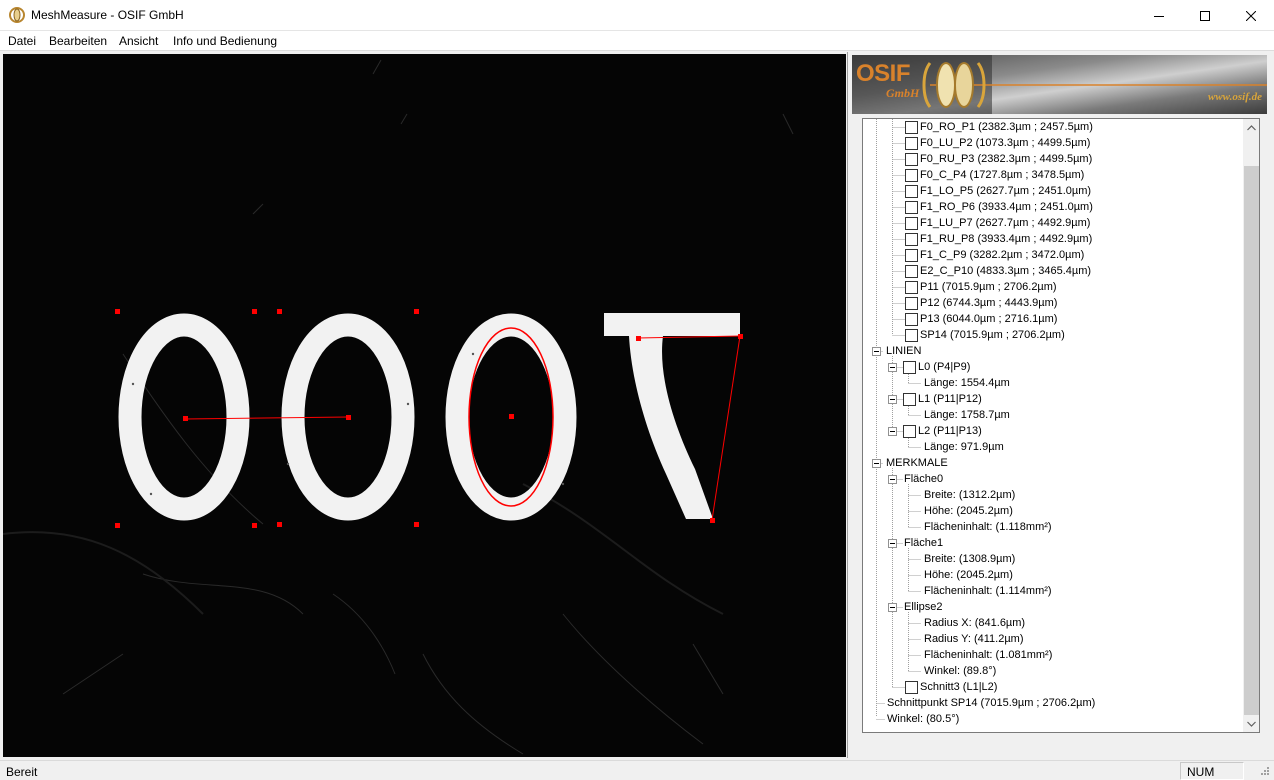  What do you see at coordinates (964, 447) in the screenshot?
I see `tree-line-2-length: Länge: 971.9µm` at bounding box center [964, 447].